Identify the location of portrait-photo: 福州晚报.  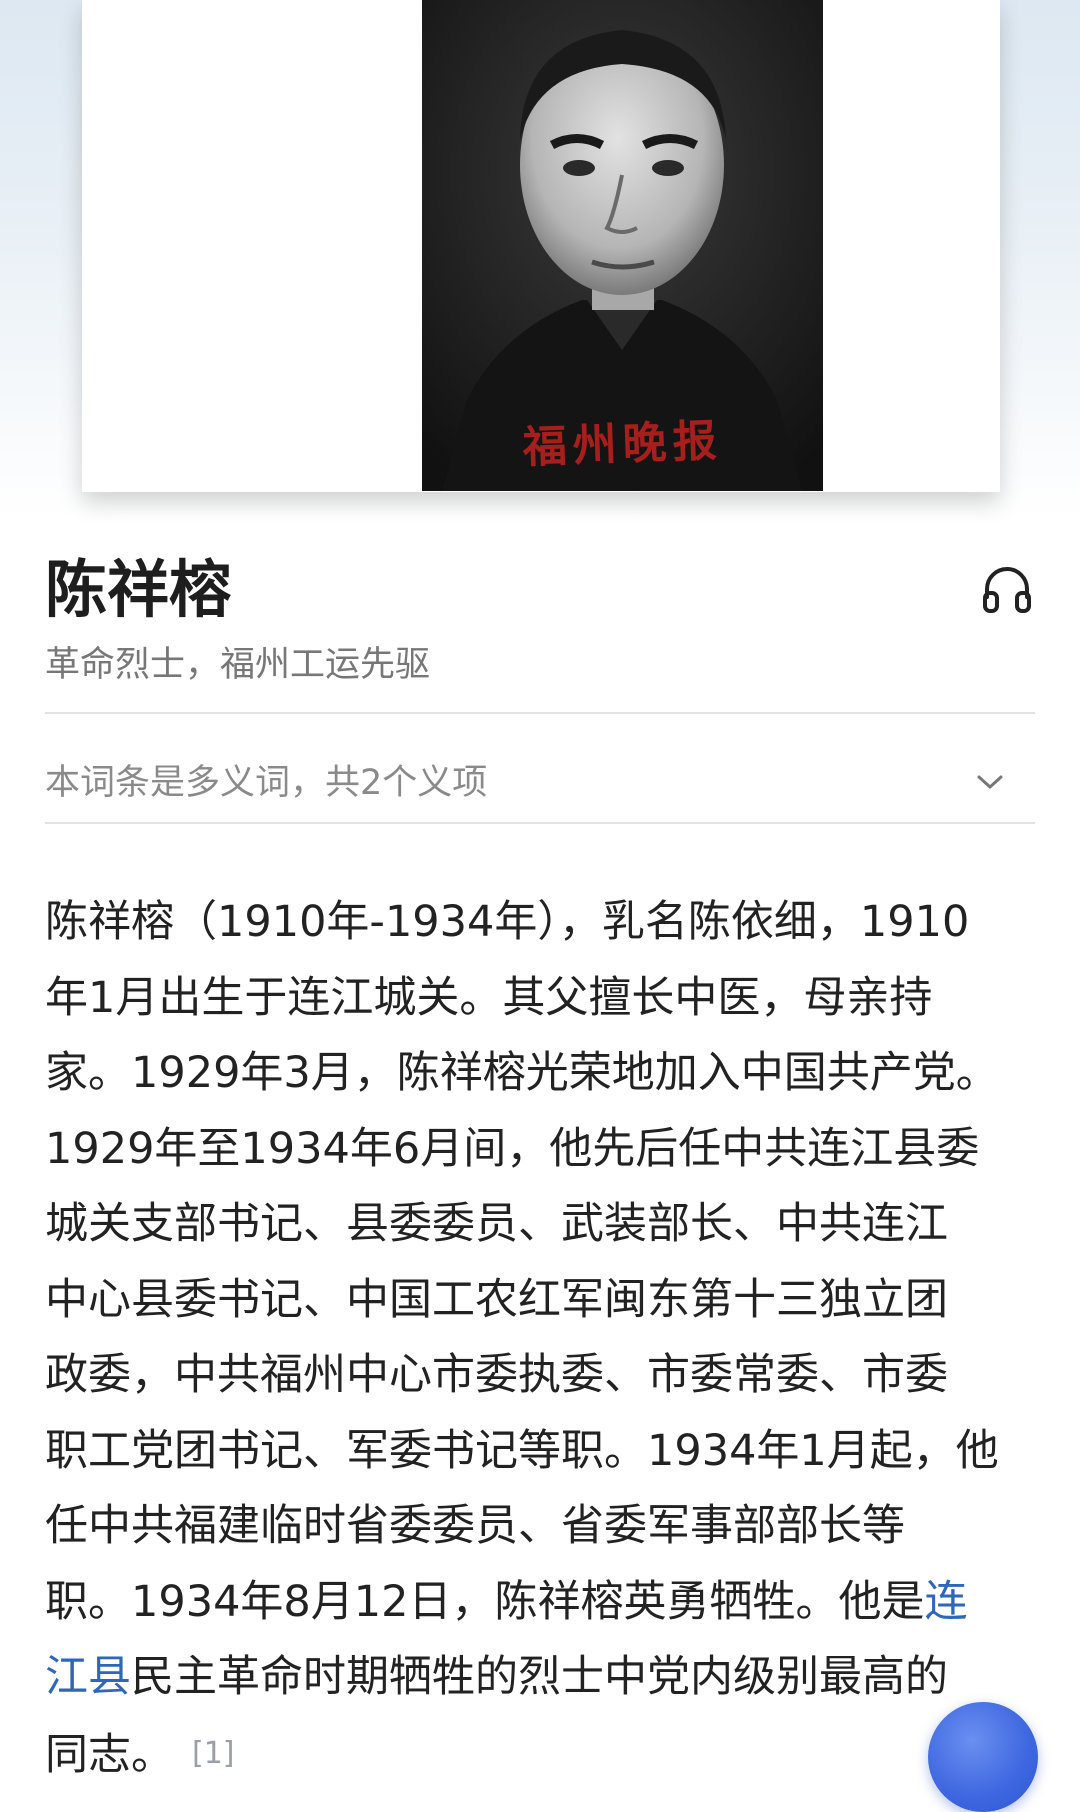
(622, 245).